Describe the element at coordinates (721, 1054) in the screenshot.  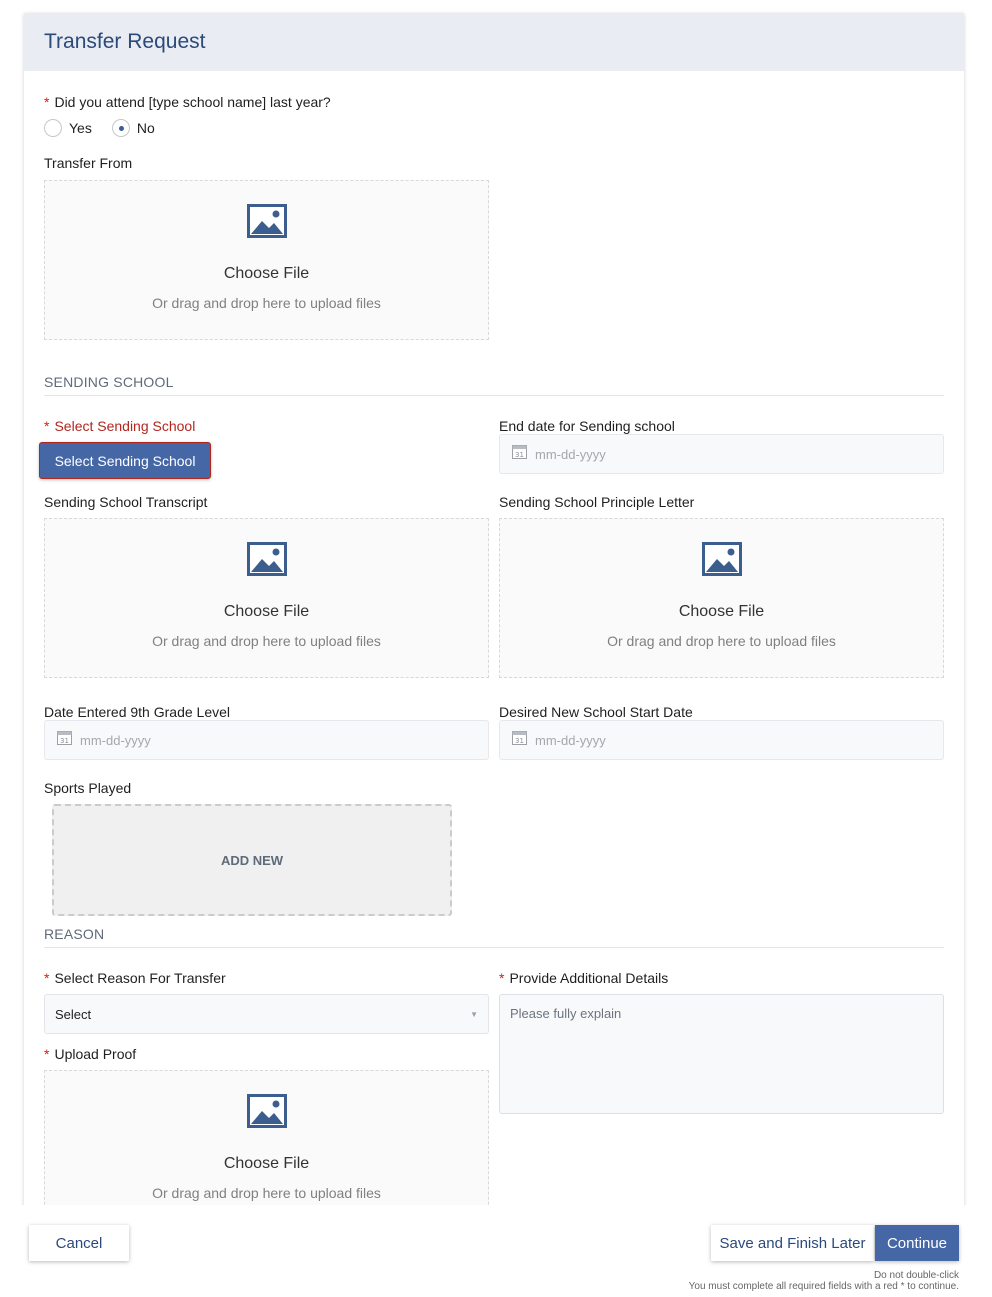
I see `details-textarea: Please fully explain` at that location.